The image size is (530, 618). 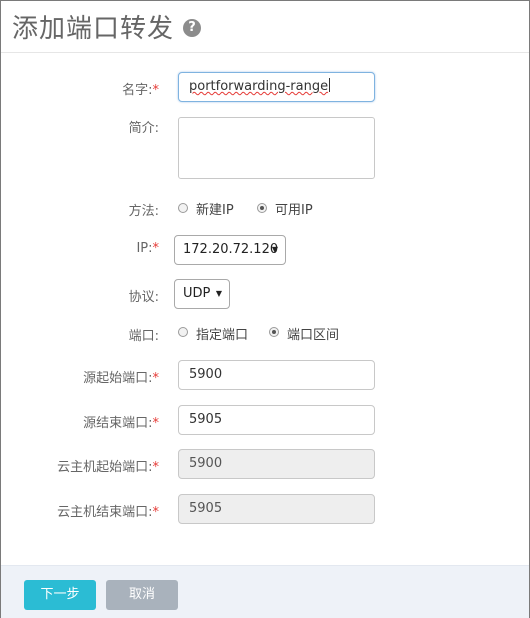 What do you see at coordinates (183, 208) in the screenshot?
I see `method-radio-new-ip` at bounding box center [183, 208].